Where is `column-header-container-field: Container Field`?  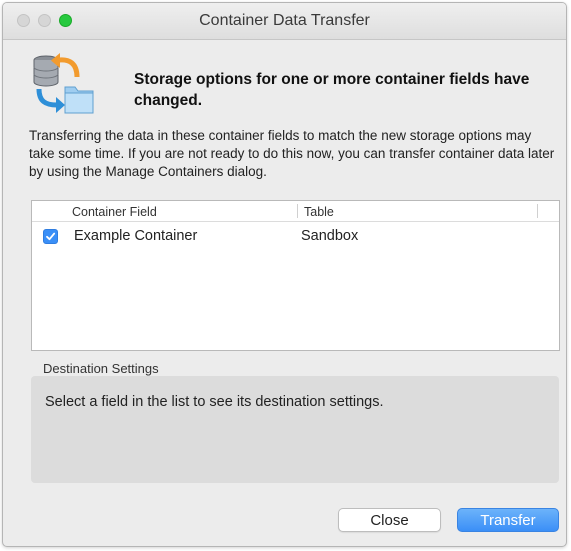
column-header-container-field: Container Field is located at coordinates (114, 212).